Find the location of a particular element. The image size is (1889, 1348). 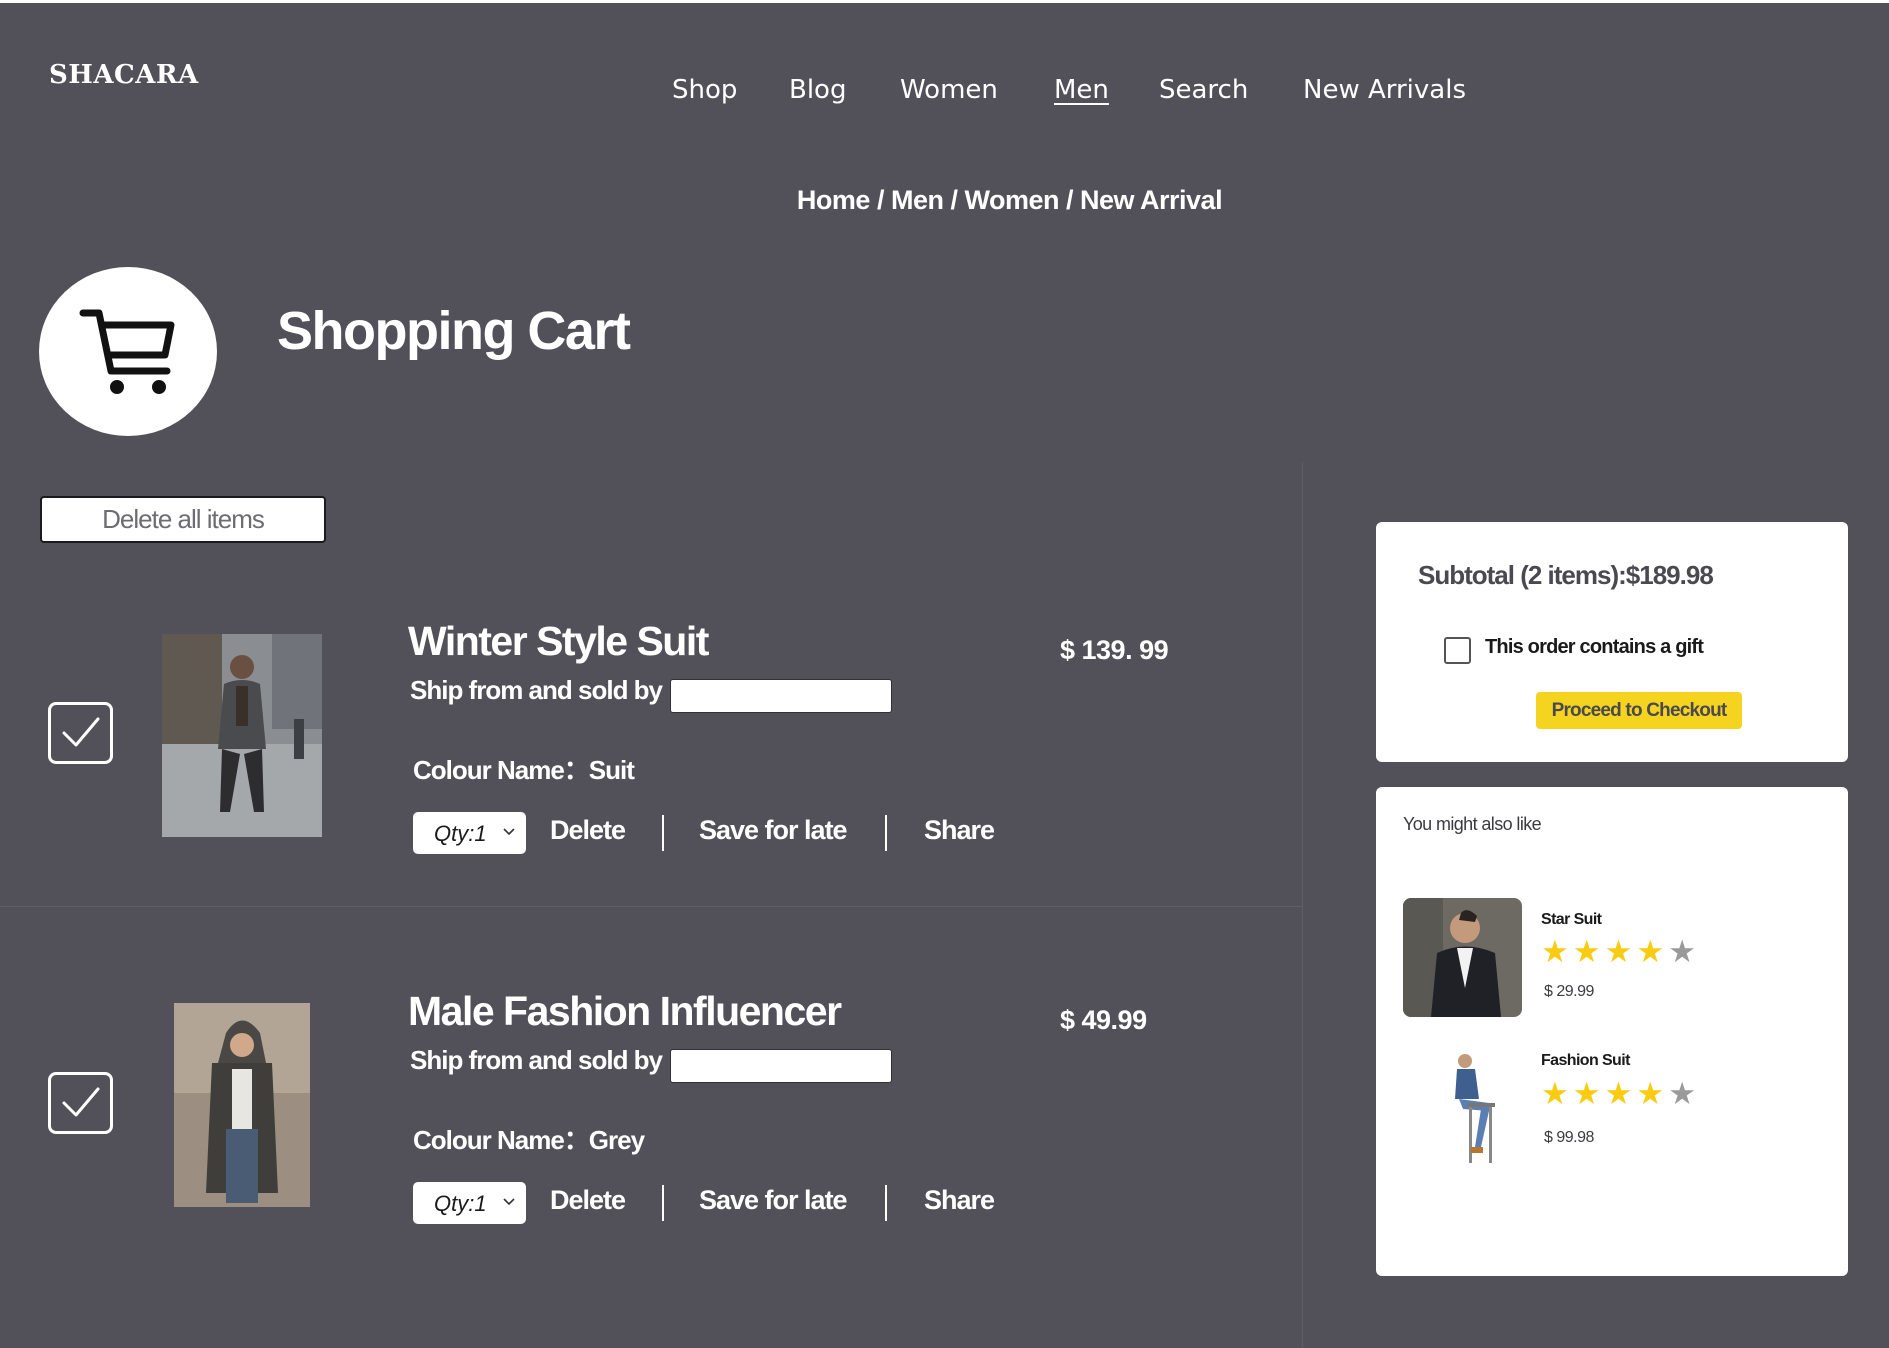

recommendation-item: Fashion Suit ★ ★ ★ ★ ★ $ 99.98 is located at coordinates (1612, 1112).